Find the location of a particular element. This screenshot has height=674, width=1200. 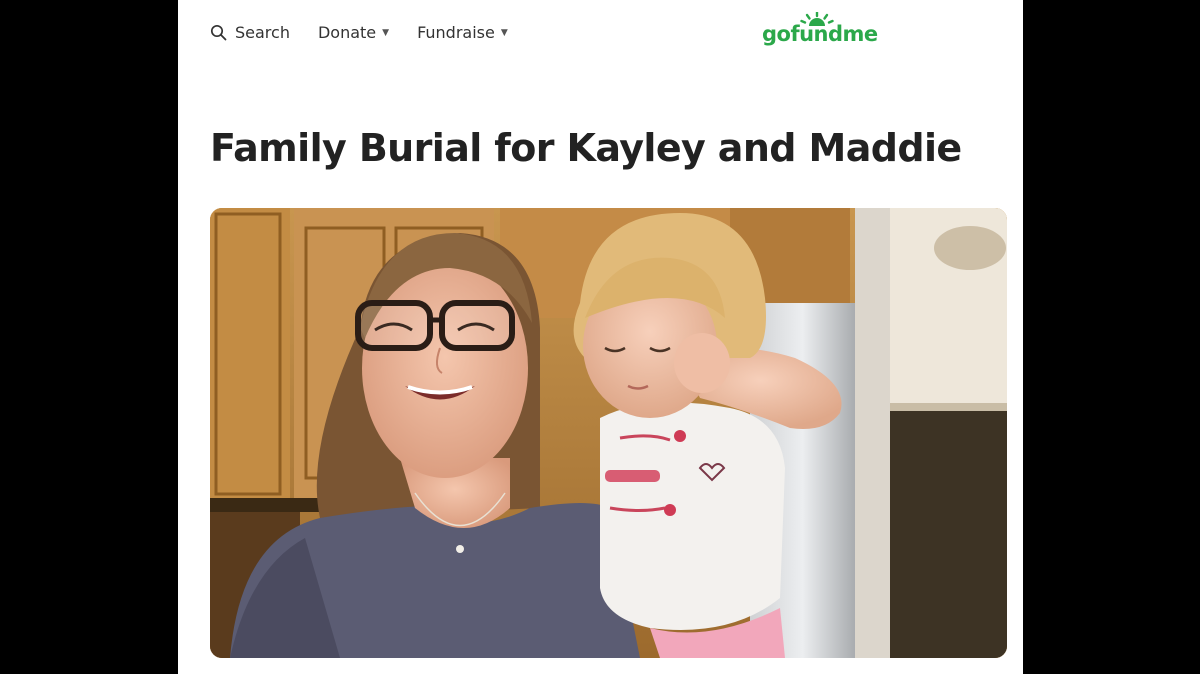

gofundme-logo: gofundme is located at coordinates (821, 32).